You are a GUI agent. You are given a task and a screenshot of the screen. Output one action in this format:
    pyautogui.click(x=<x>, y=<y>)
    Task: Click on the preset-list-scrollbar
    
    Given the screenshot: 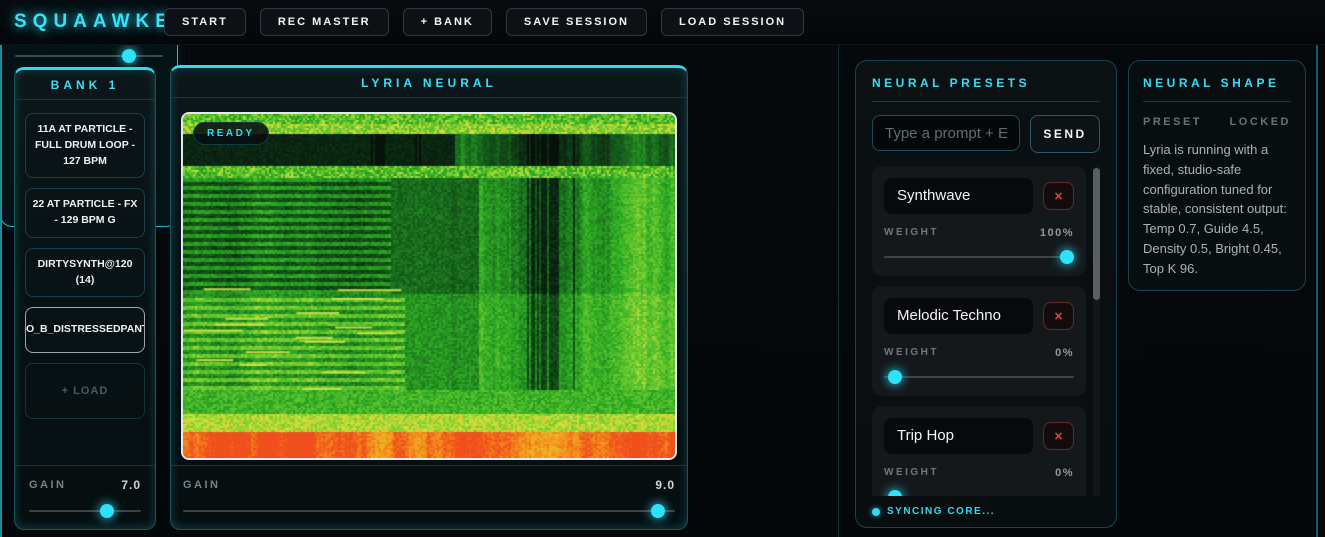 What is the action you would take?
    pyautogui.click(x=1096, y=331)
    